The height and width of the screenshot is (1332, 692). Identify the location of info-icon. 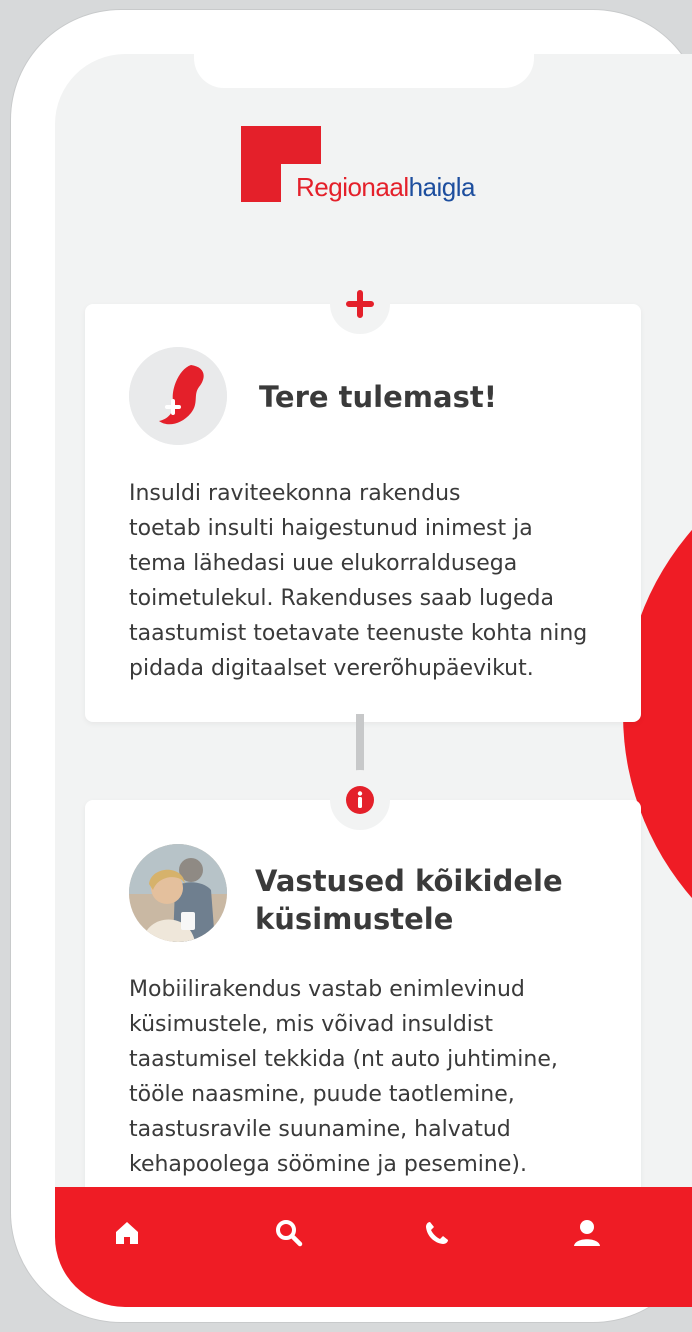
(360, 800).